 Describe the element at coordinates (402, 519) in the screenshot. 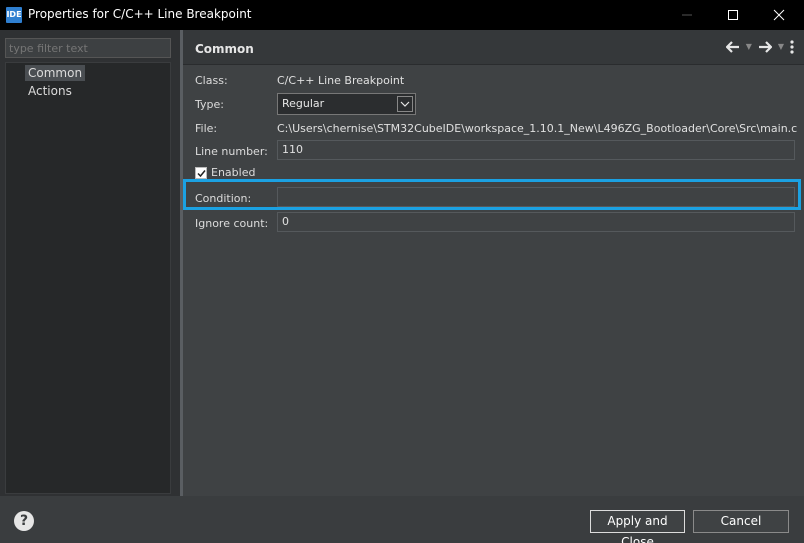

I see `dialog-button-bar: ? Apply and Close Cancel` at that location.